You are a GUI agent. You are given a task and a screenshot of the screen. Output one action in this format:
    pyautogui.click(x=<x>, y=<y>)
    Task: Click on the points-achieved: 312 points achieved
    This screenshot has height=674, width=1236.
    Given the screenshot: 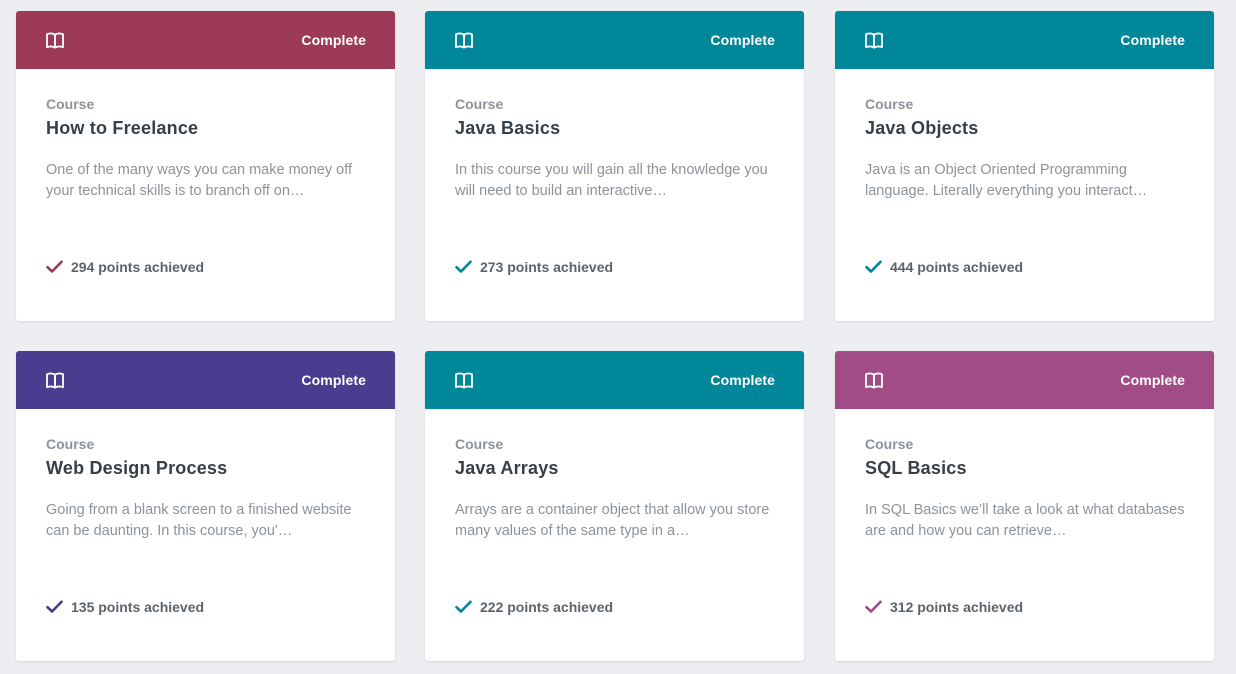 What is the action you would take?
    pyautogui.click(x=944, y=607)
    